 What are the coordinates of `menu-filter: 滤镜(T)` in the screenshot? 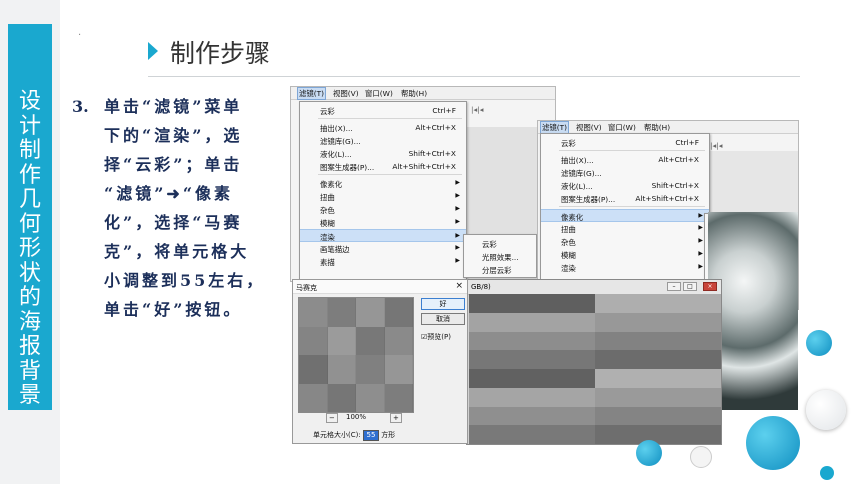 It's located at (312, 93).